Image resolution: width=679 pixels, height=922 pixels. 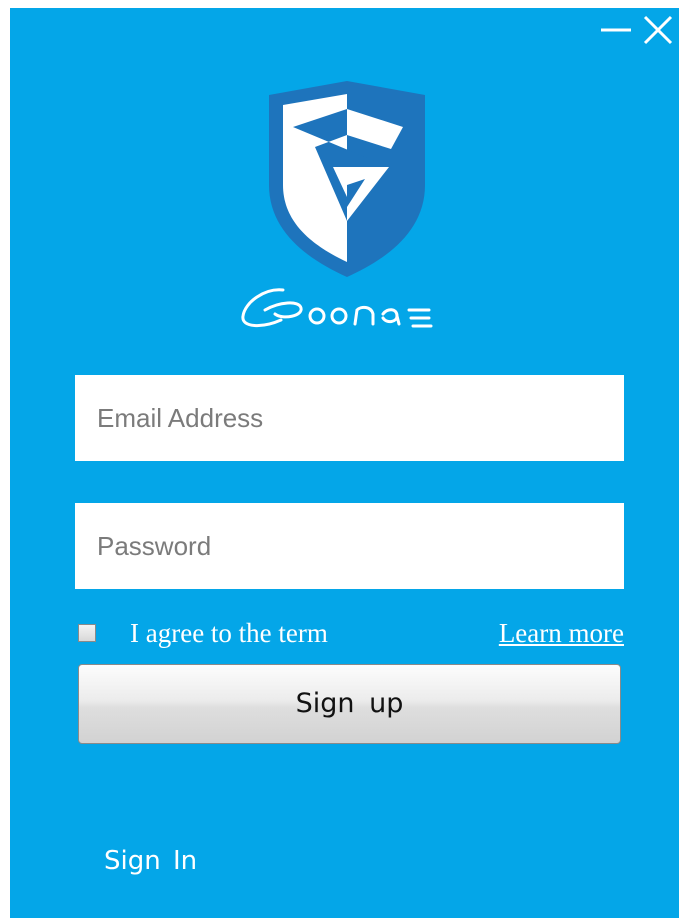 I want to click on brand-logo, so click(x=347, y=179).